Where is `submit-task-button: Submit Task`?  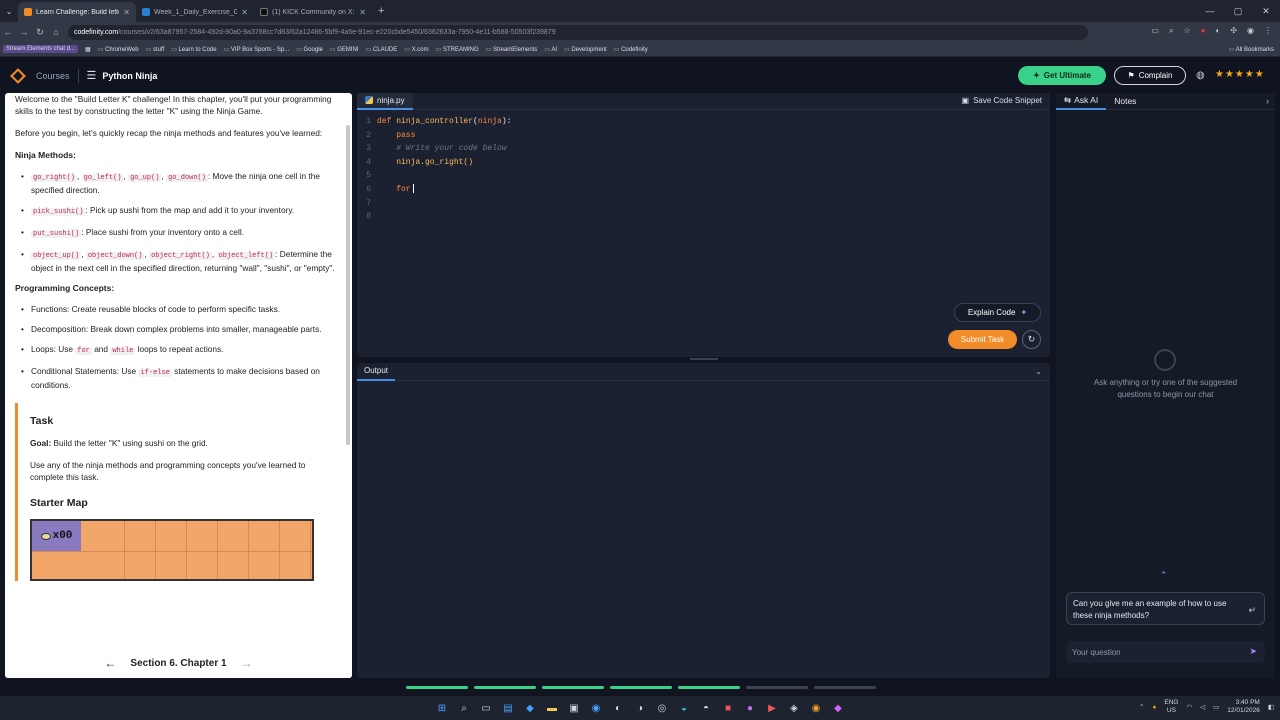 submit-task-button: Submit Task is located at coordinates (982, 339).